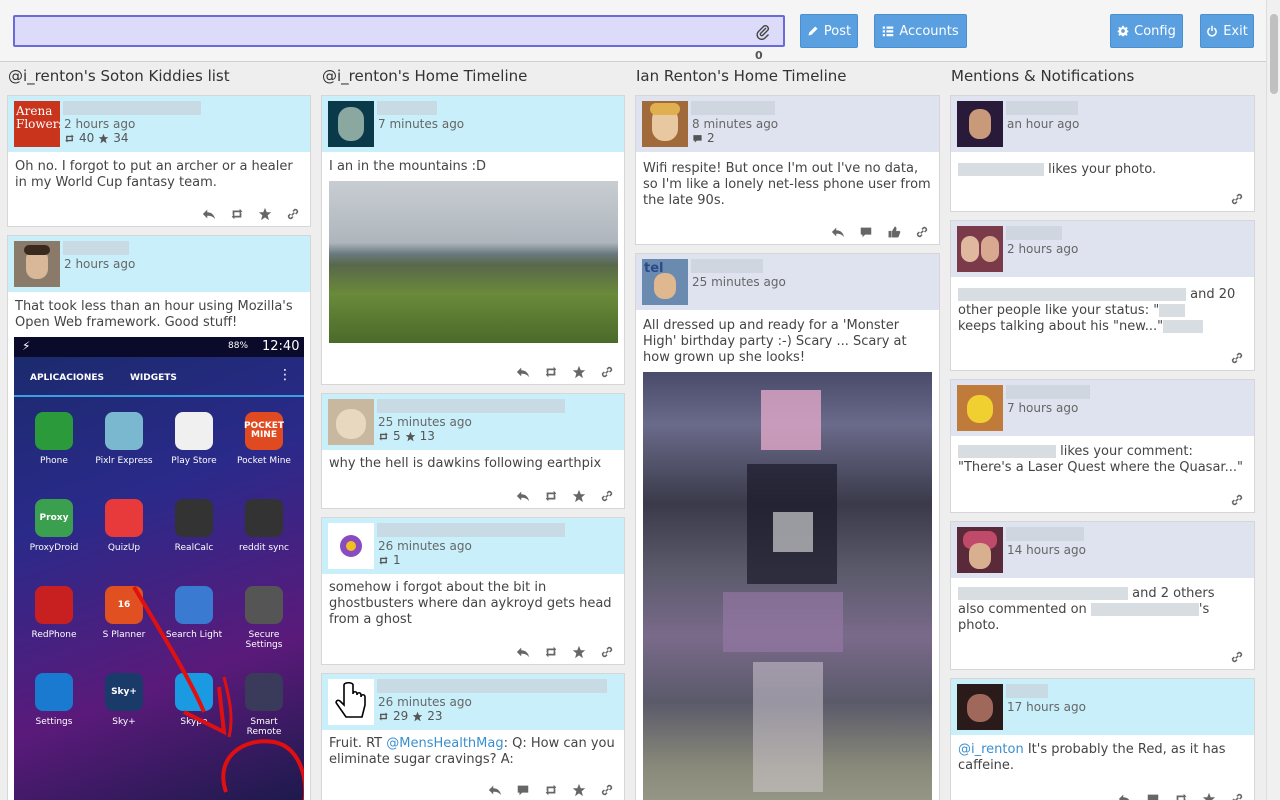 Image resolution: width=1280 pixels, height=800 pixels. What do you see at coordinates (787, 586) in the screenshot?
I see `pixelated-photo-image` at bounding box center [787, 586].